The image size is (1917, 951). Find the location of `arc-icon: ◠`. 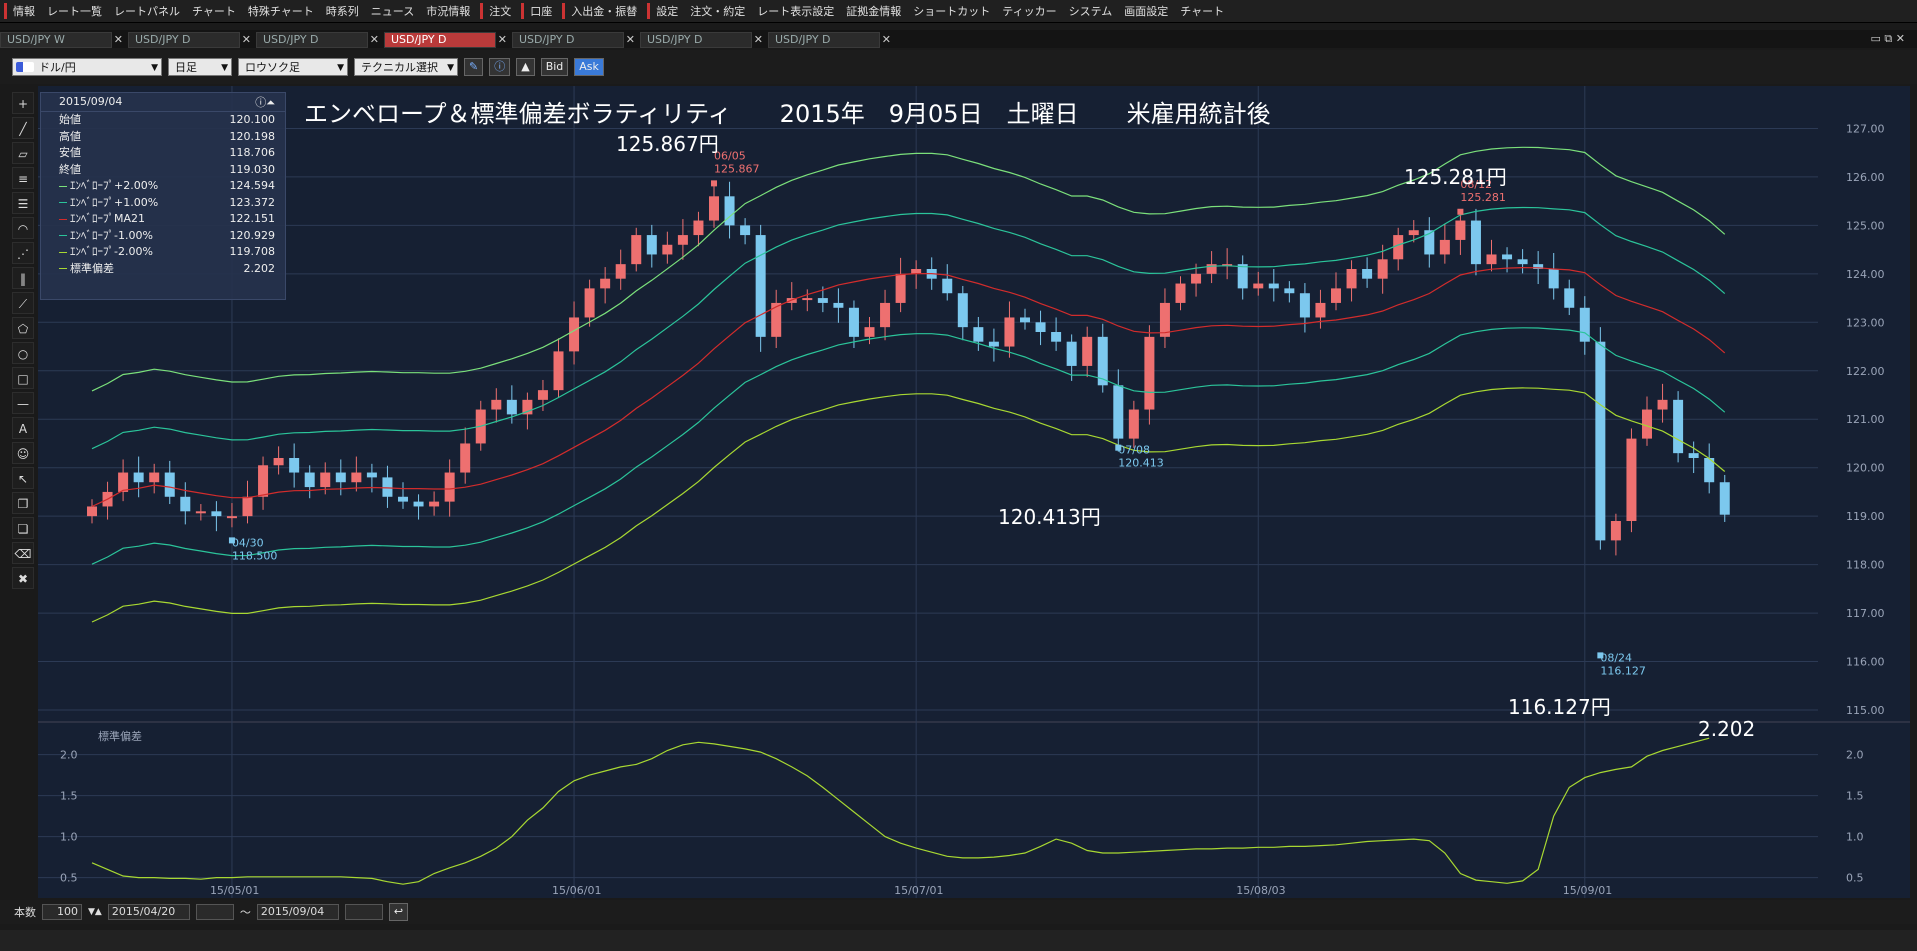

arc-icon: ◠ is located at coordinates (23, 228).